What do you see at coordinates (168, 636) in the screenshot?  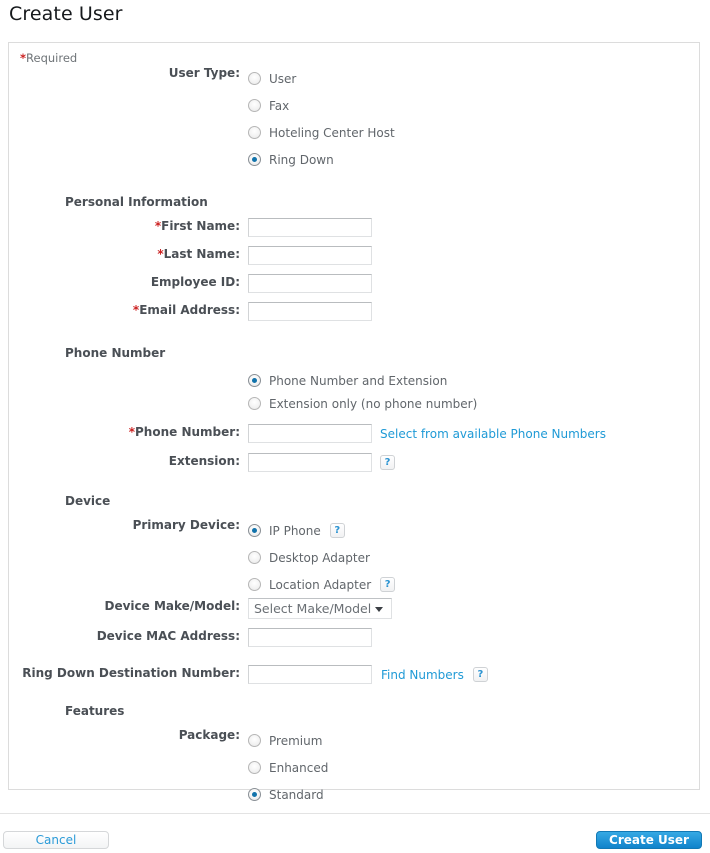 I see `device-mac-address-label: Device MAC Address:` at bounding box center [168, 636].